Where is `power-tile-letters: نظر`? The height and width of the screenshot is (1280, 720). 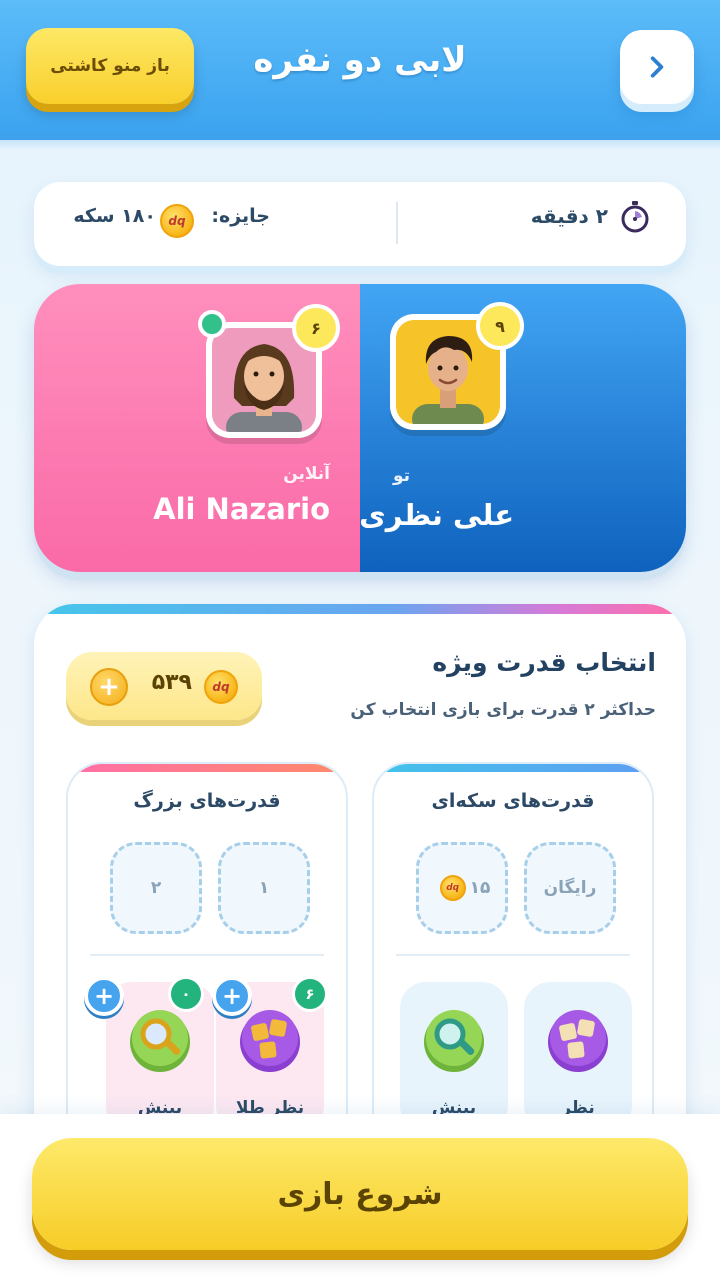 power-tile-letters: نظر is located at coordinates (578, 1057).